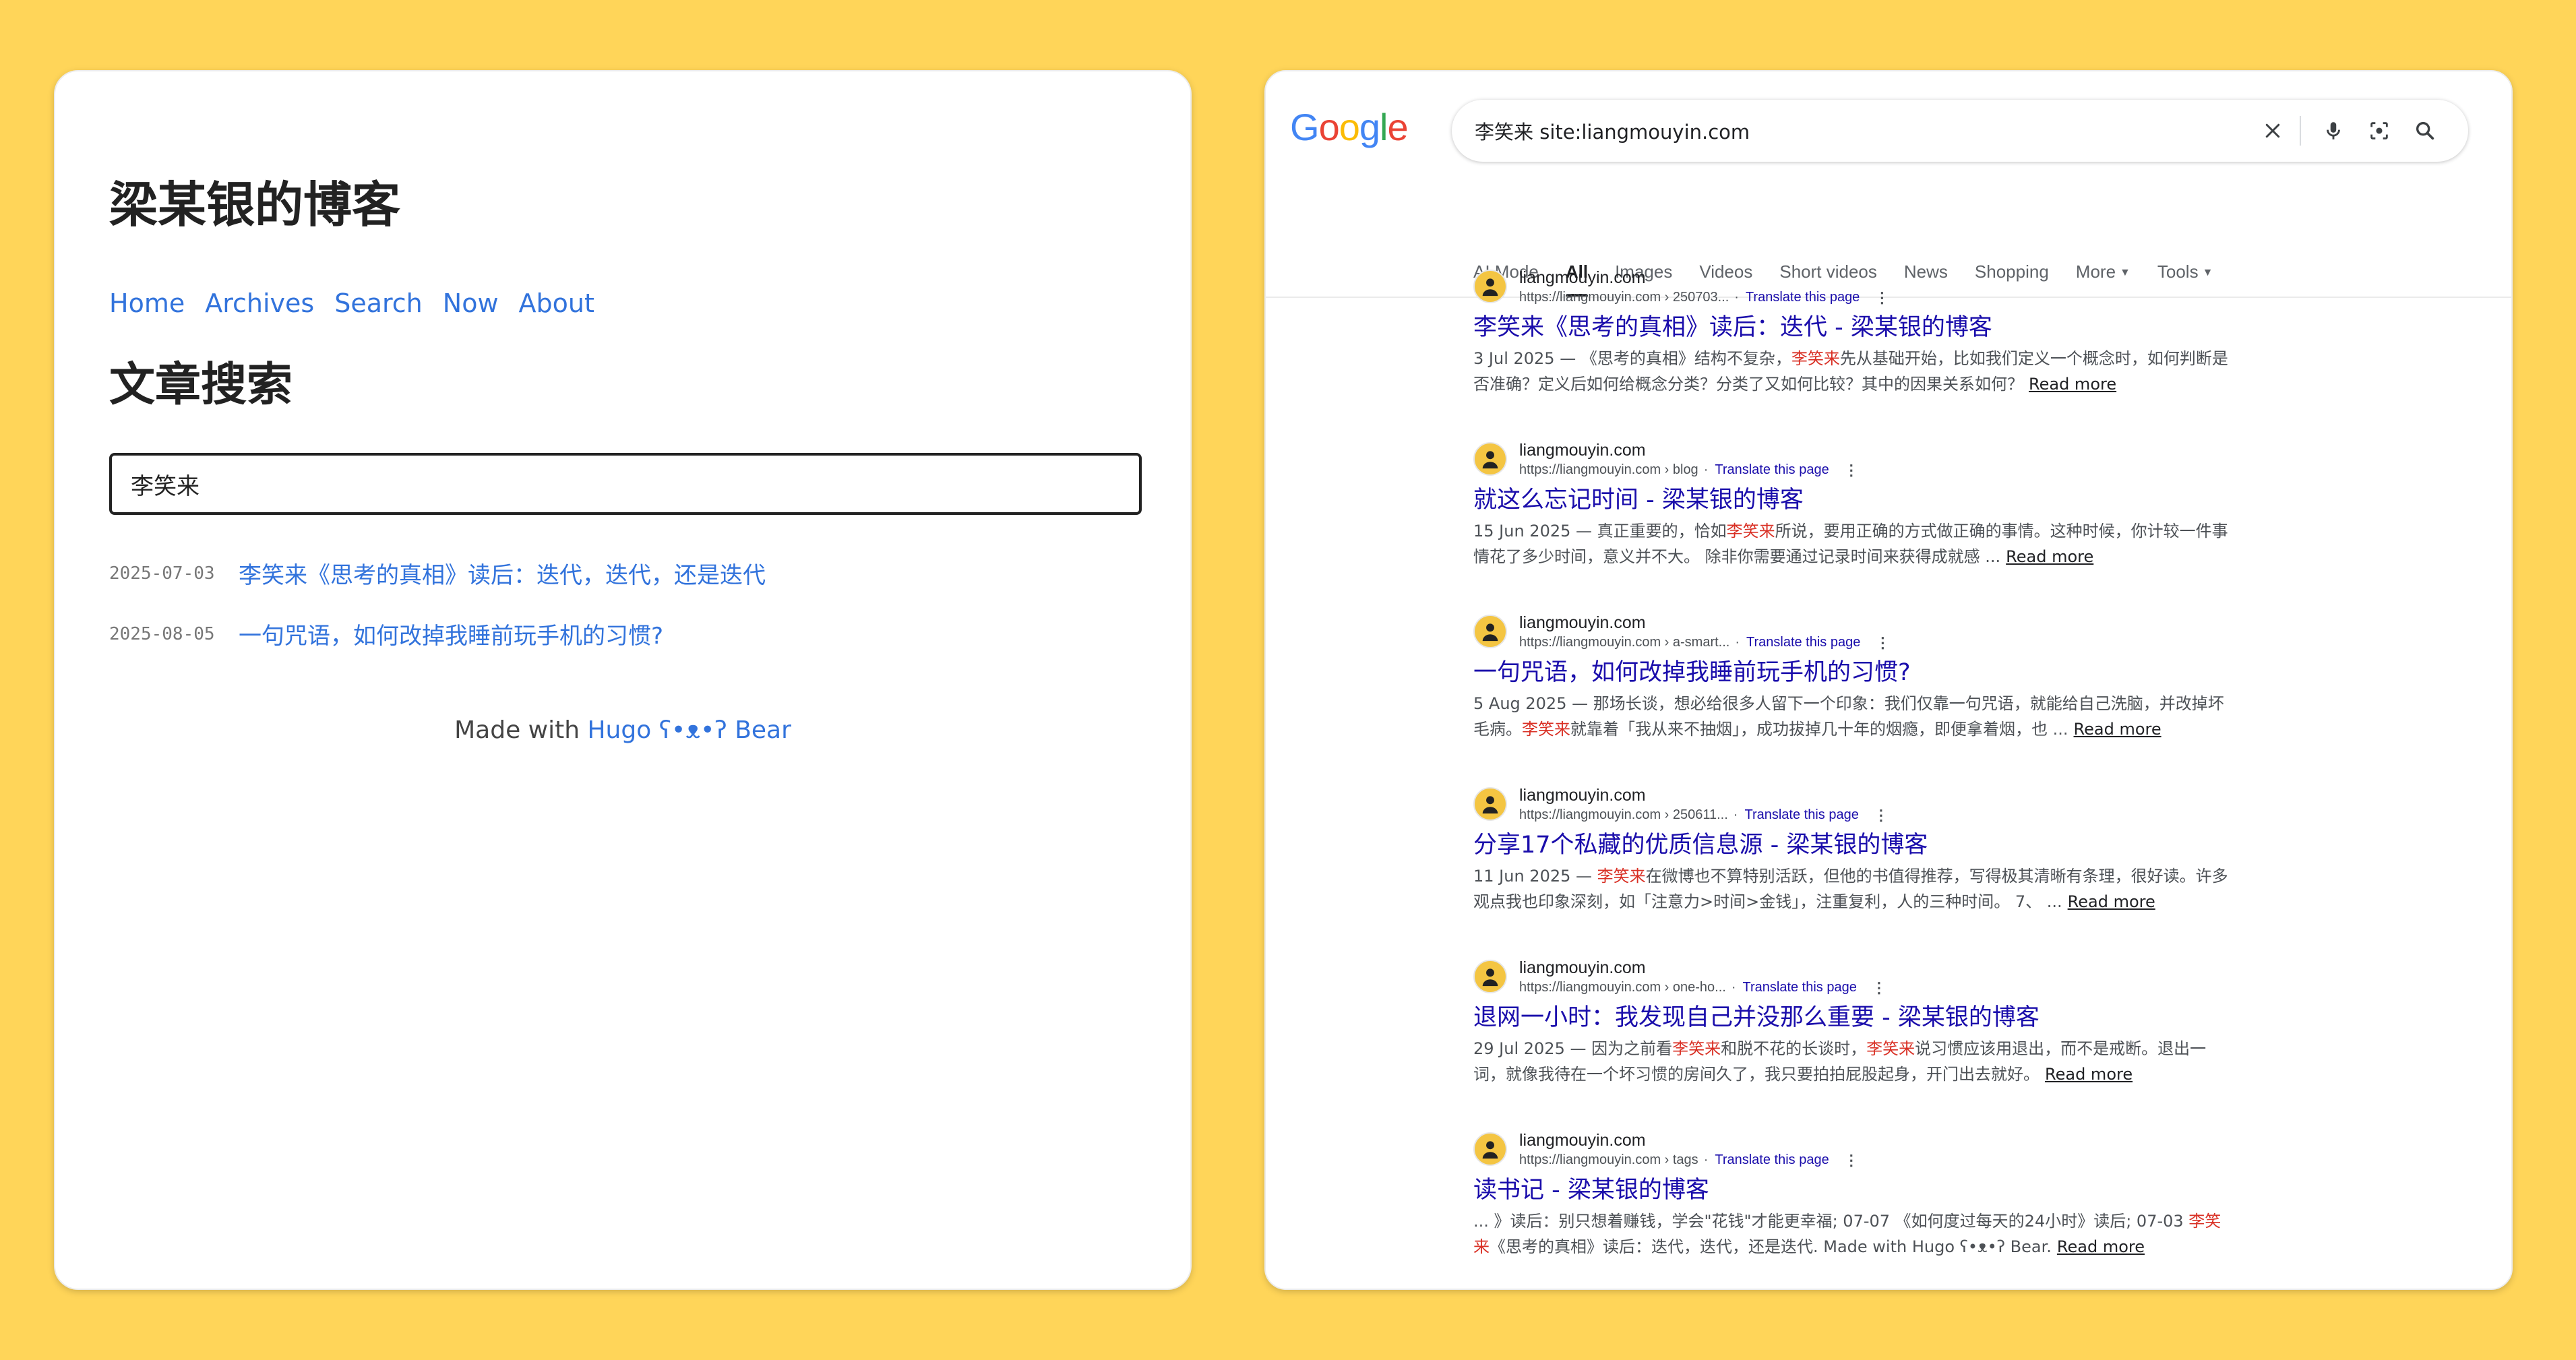 This screenshot has height=1360, width=2576. Describe the element at coordinates (2333, 131) in the screenshot. I see `microphone-icon` at that location.